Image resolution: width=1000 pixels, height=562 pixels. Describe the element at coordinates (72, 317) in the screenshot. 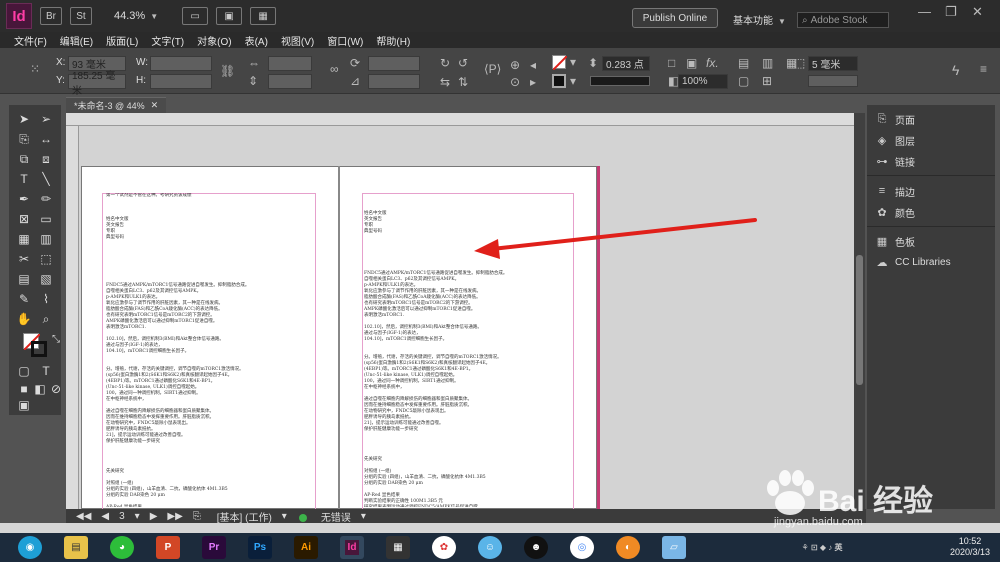

I see `vertical-ruler` at that location.